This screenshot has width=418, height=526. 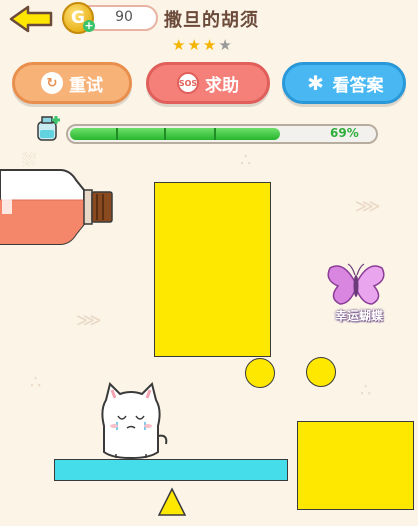 I want to click on answer-button: ✱ 看答案, so click(x=344, y=83).